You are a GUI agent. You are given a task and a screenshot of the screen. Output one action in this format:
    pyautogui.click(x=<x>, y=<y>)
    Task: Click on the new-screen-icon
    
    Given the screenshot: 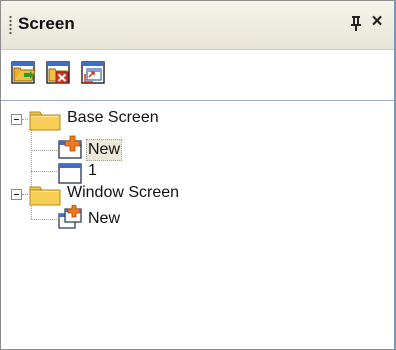 What is the action you would take?
    pyautogui.click(x=70, y=147)
    